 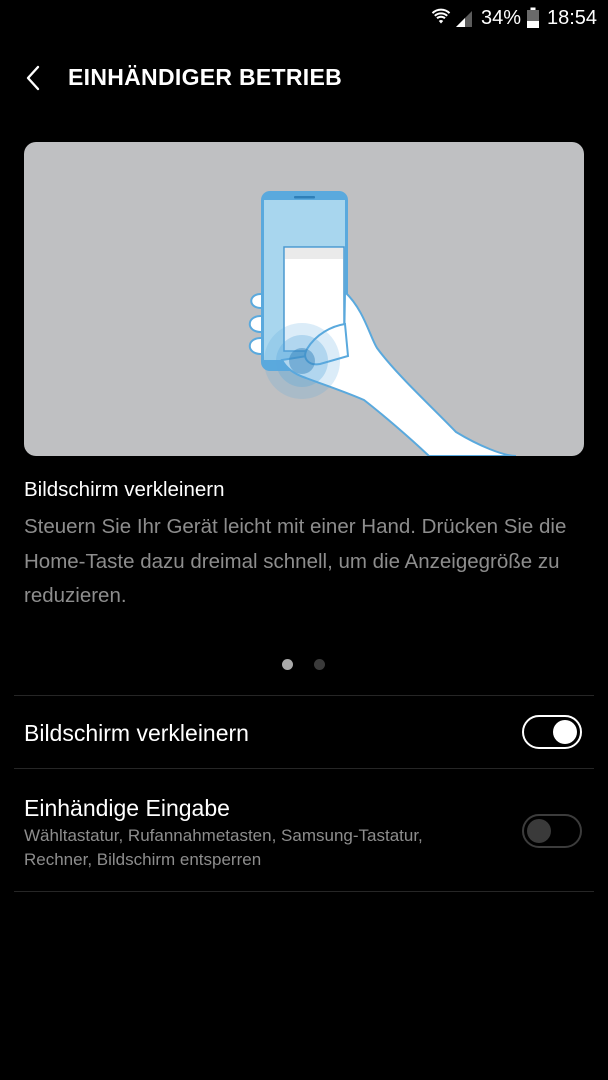 What do you see at coordinates (205, 77) in the screenshot?
I see `page-title: EINHÄNDIGER BETRIEB` at bounding box center [205, 77].